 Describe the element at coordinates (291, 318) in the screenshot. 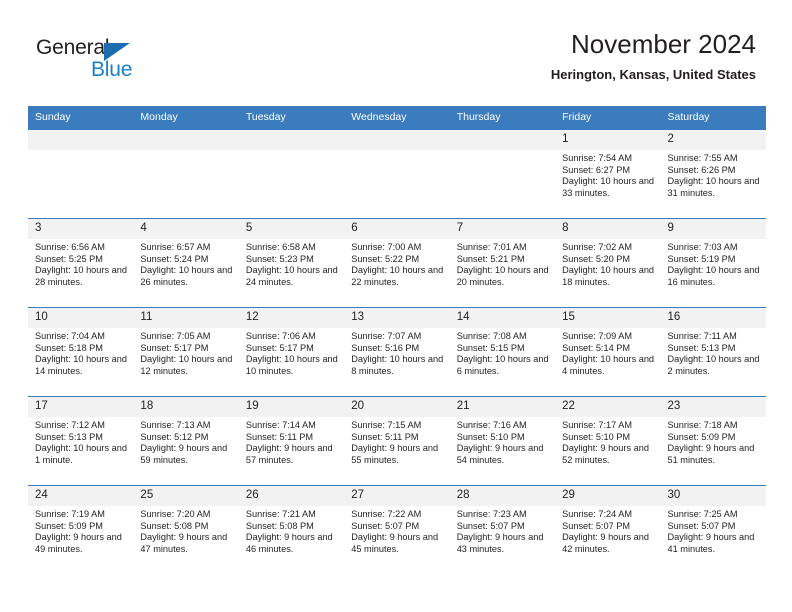

I see `day-number: 12` at that location.